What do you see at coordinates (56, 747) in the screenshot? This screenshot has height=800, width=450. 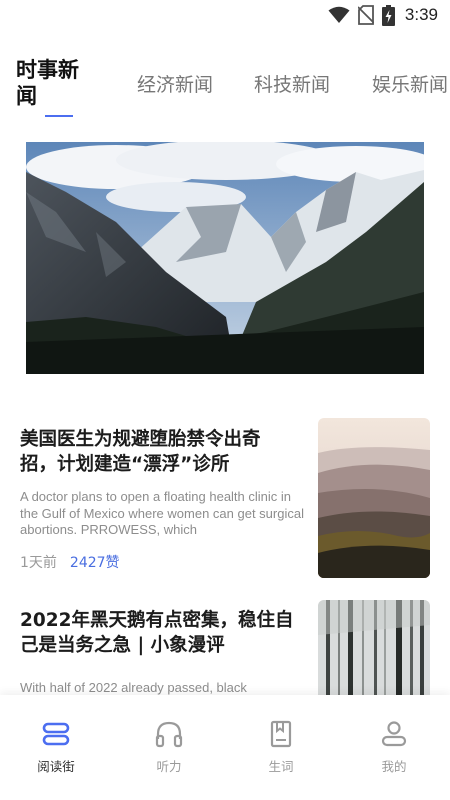 I see `nav-read-street: 阅读街` at bounding box center [56, 747].